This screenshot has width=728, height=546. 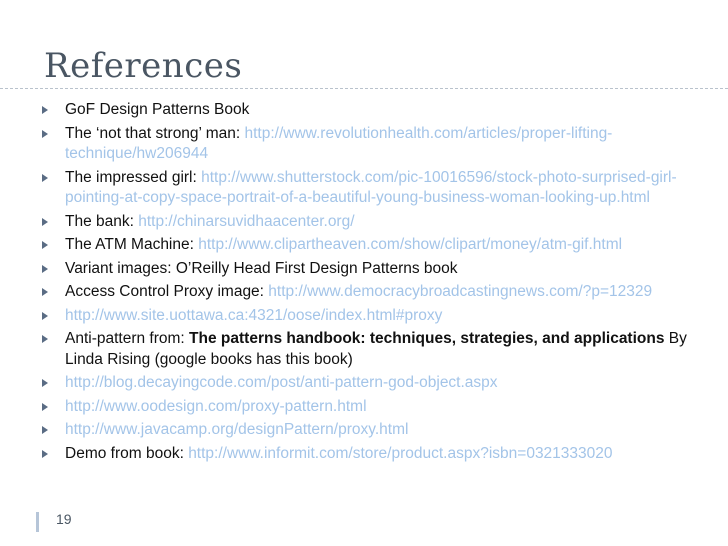 I want to click on item-prefix: The ‘not that strong’ man:, so click(x=153, y=133).